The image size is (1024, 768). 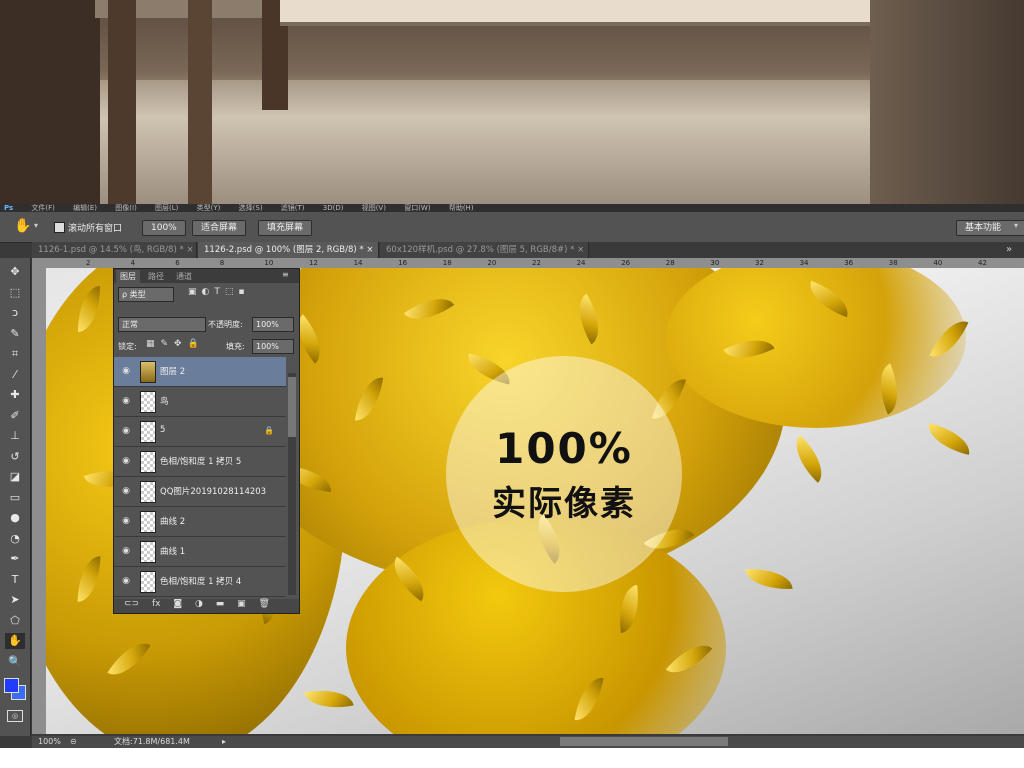 I want to click on filter-icons: ▣◐T⬚▪, so click(x=218, y=292).